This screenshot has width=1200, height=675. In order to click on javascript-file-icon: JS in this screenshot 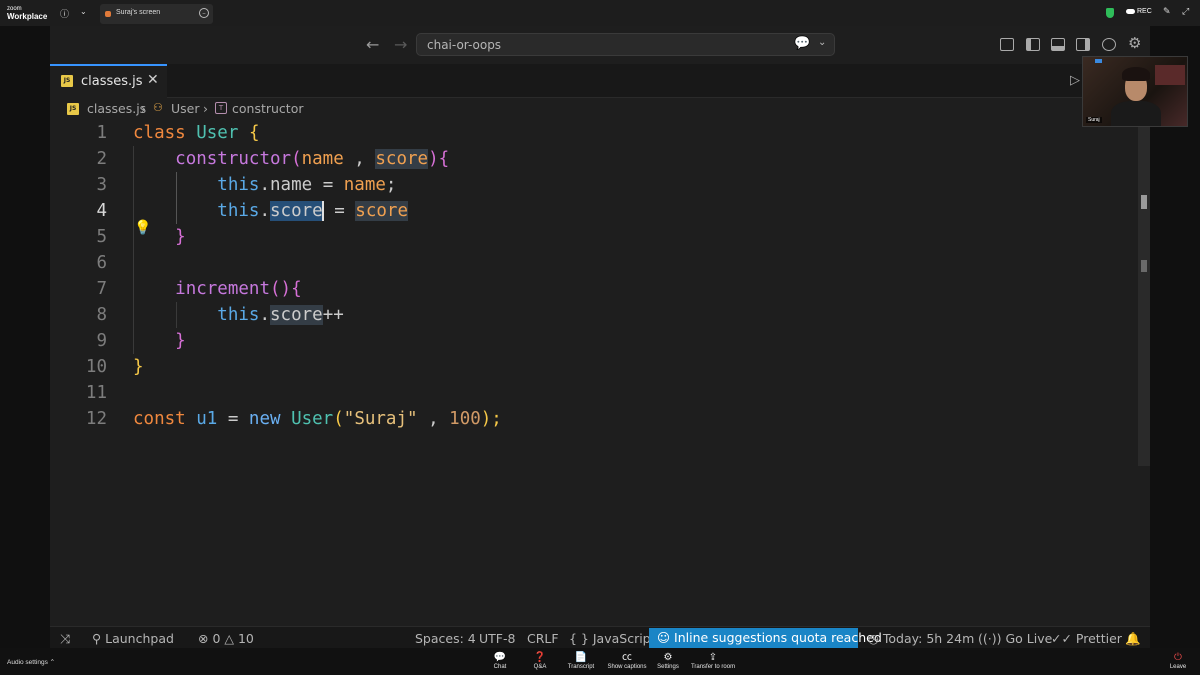, I will do `click(67, 81)`.